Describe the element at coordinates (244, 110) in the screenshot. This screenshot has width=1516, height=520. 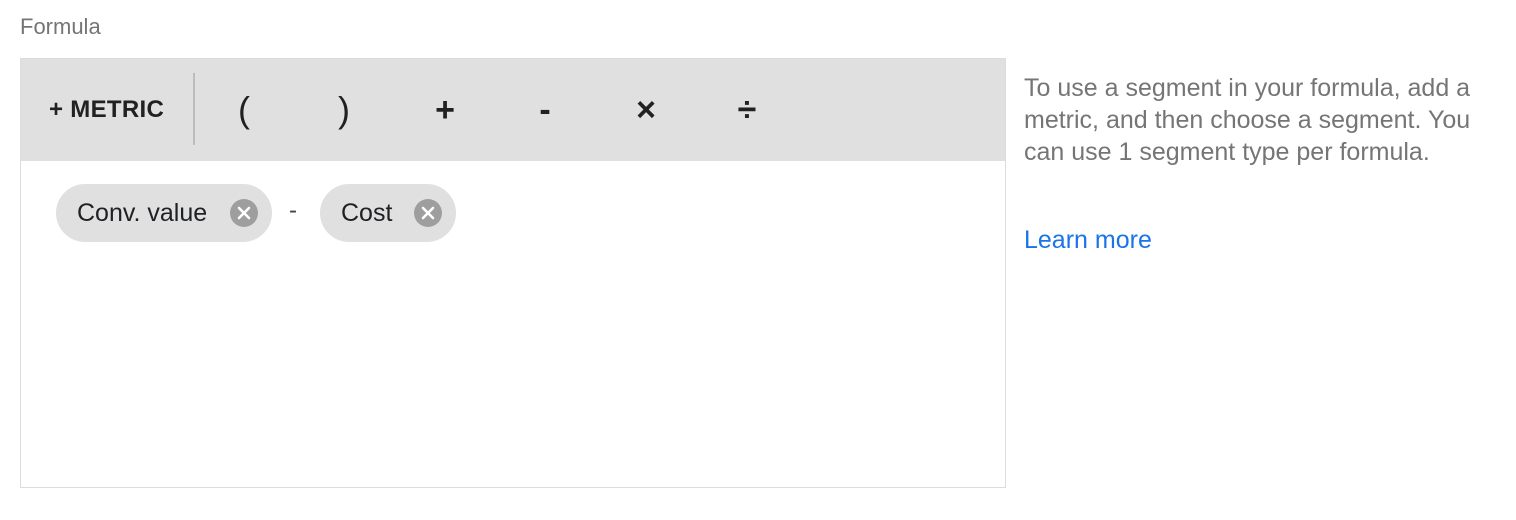
I see `open-paren-button: (` at that location.